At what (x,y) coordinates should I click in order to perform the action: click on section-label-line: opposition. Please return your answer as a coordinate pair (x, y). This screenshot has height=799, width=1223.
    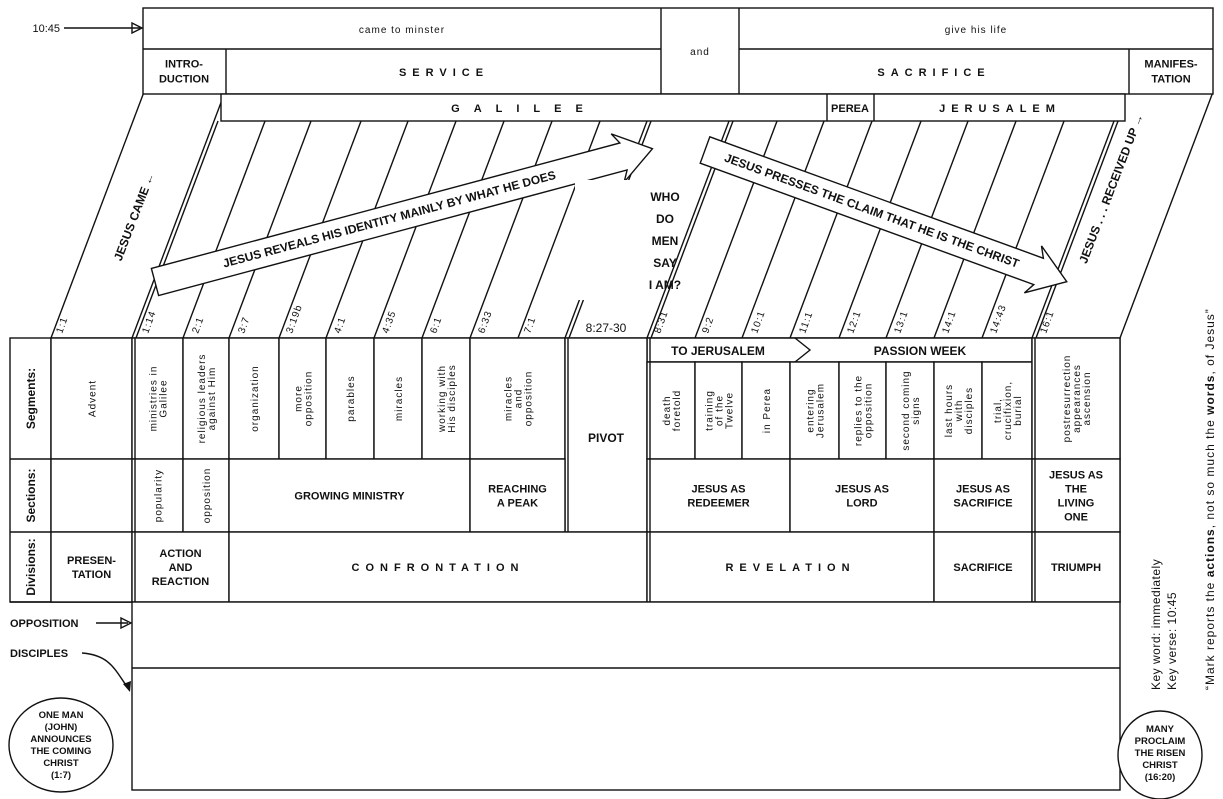
    Looking at the image, I should click on (207, 496).